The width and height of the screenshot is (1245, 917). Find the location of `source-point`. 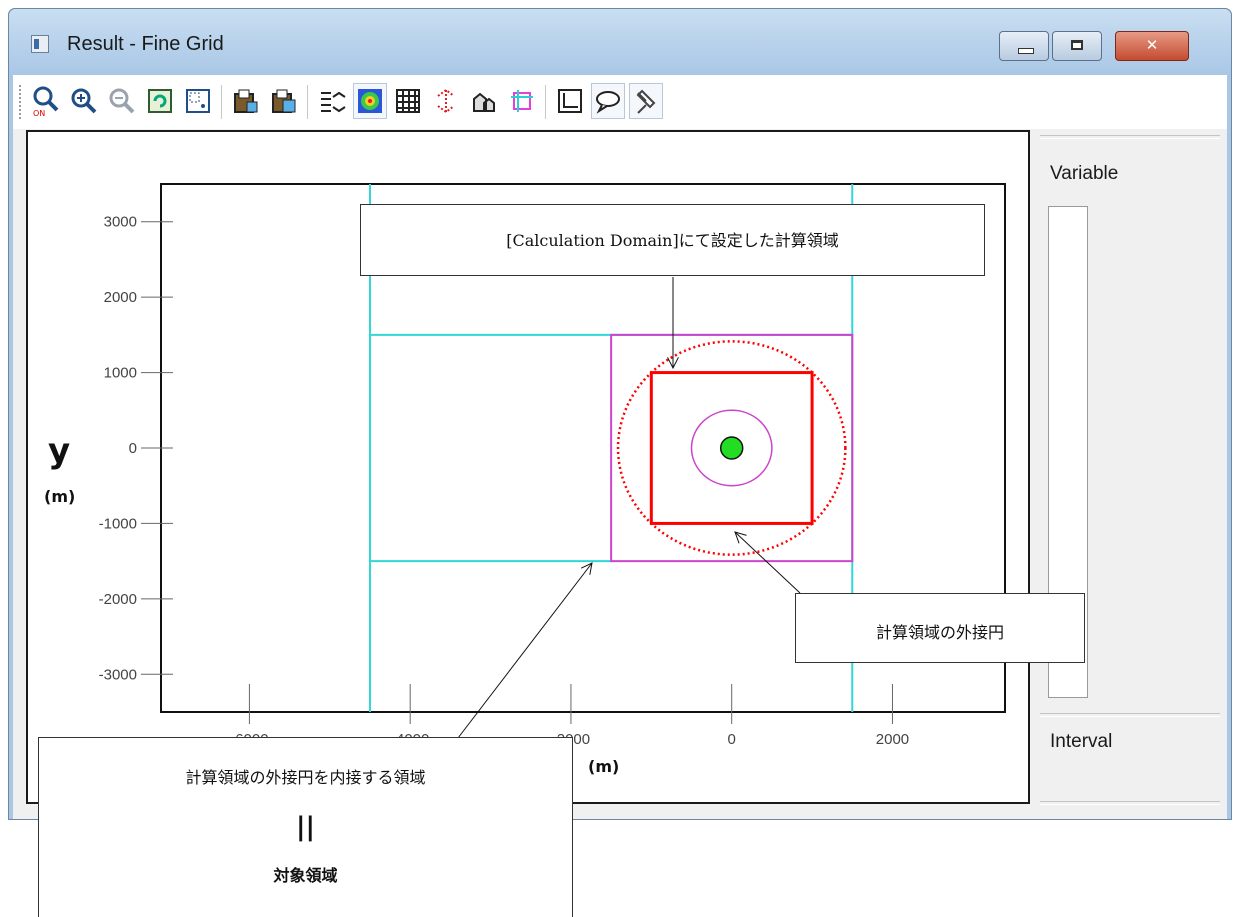

source-point is located at coordinates (731, 448).